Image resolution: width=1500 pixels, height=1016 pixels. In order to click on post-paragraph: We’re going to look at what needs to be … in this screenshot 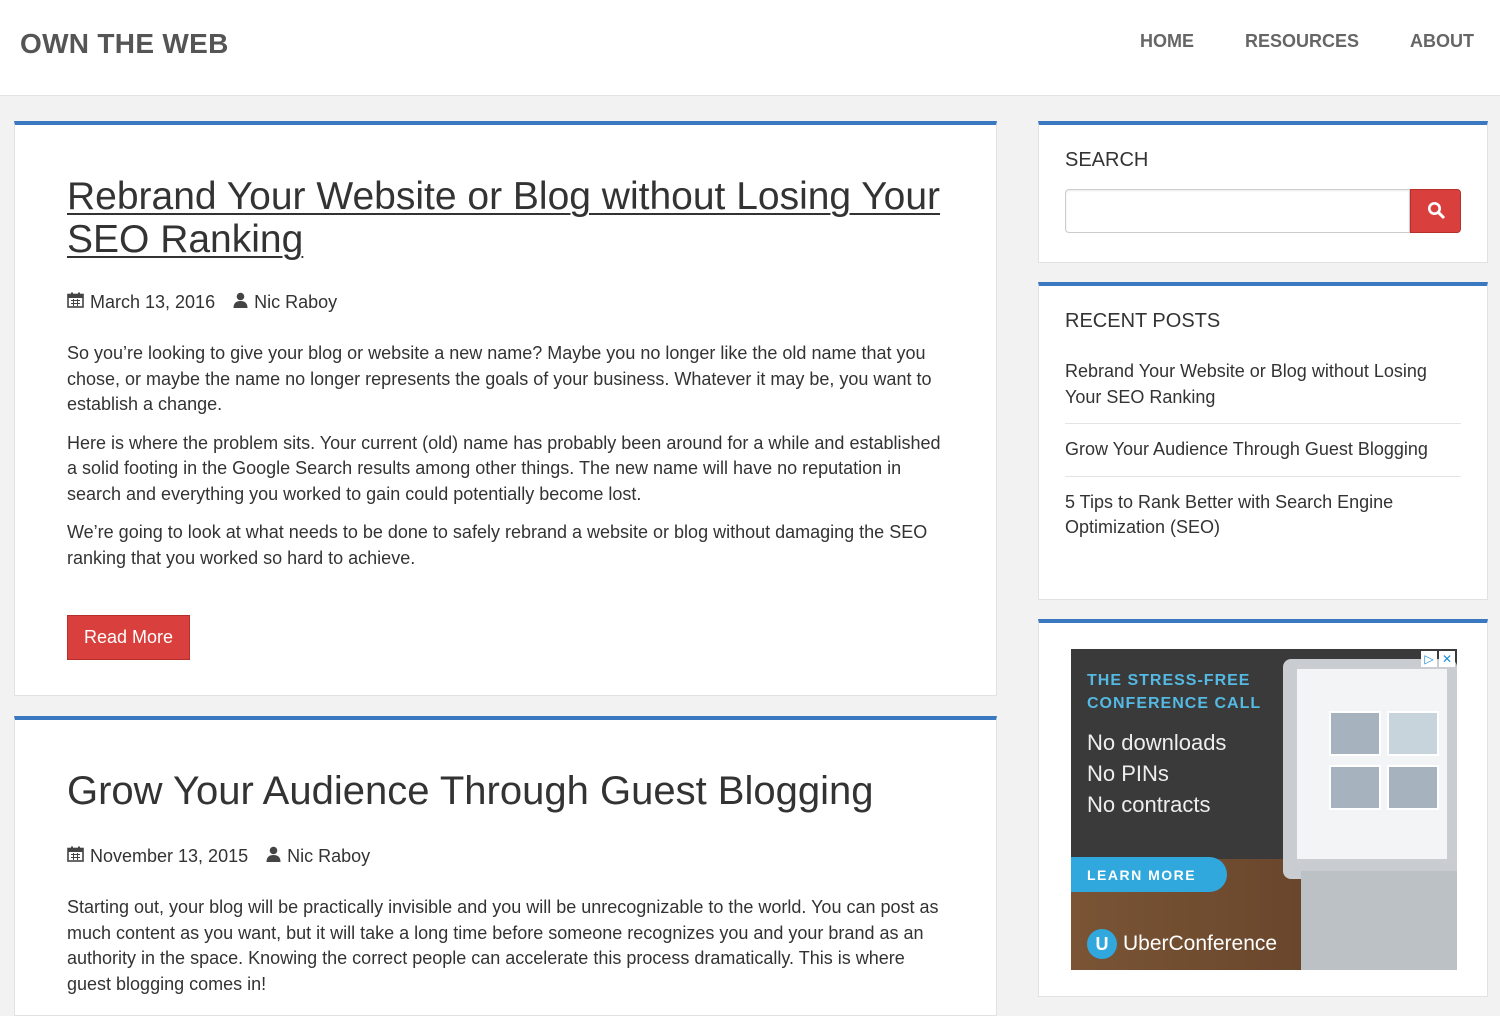, I will do `click(497, 545)`.